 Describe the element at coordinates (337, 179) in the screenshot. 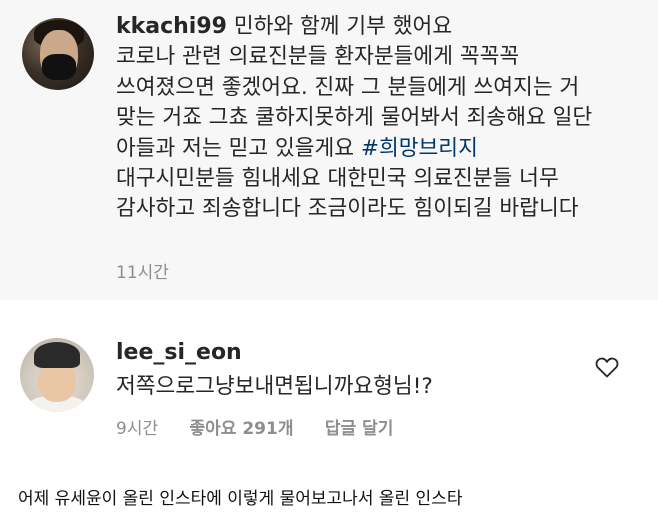

I see `comment-line: 대구시민분들 힘내세요 대한민국 의료진분들 너무` at that location.